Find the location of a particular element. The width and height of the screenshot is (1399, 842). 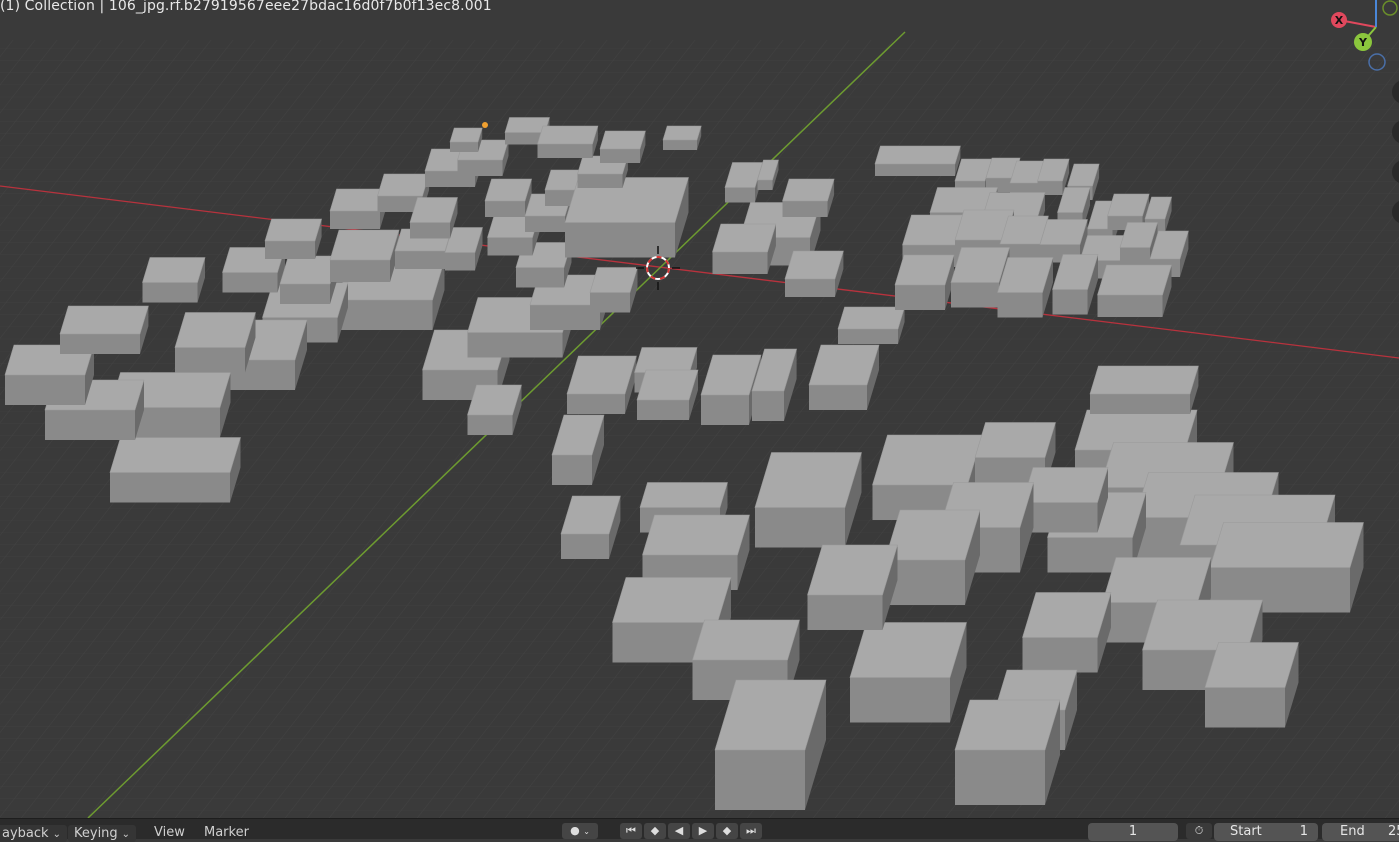

gizmo-z-handle is located at coordinates (1390, 8).